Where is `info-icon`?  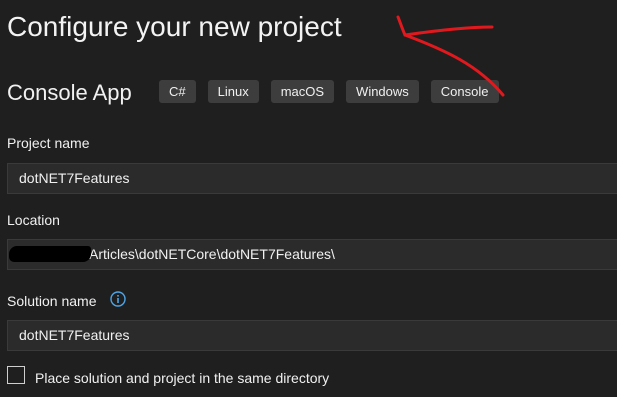 info-icon is located at coordinates (118, 299).